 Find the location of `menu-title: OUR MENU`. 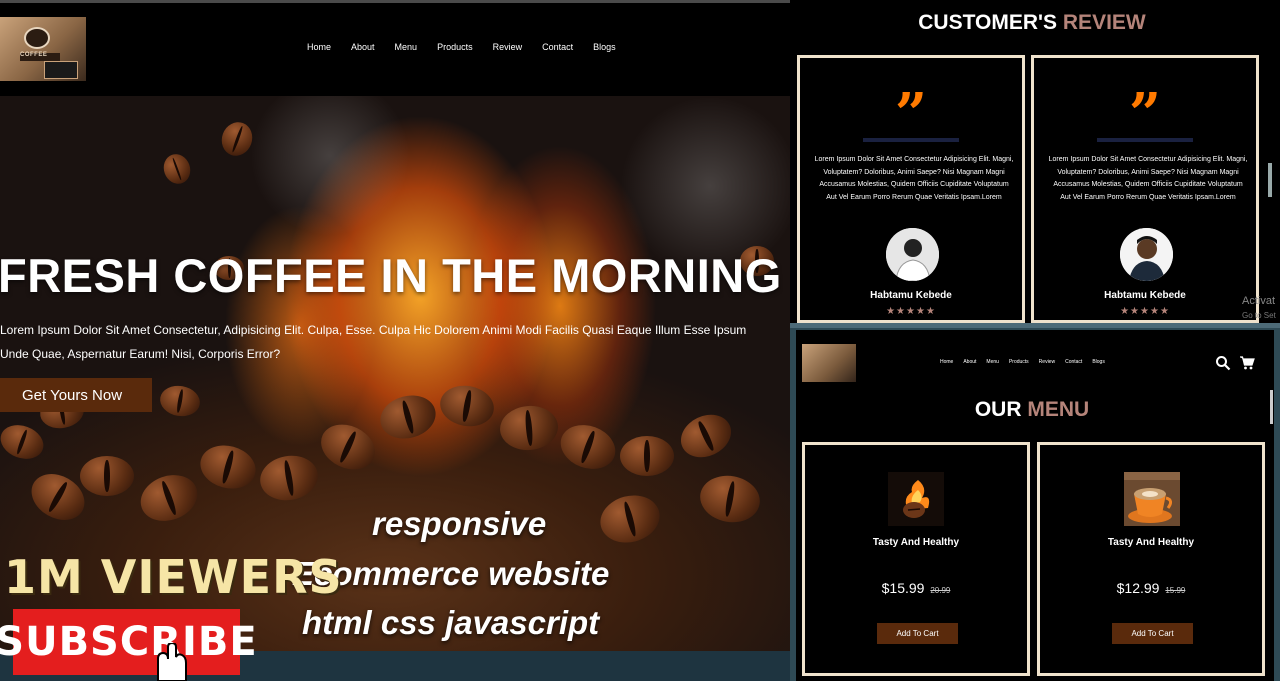

menu-title: OUR MENU is located at coordinates (1032, 410).